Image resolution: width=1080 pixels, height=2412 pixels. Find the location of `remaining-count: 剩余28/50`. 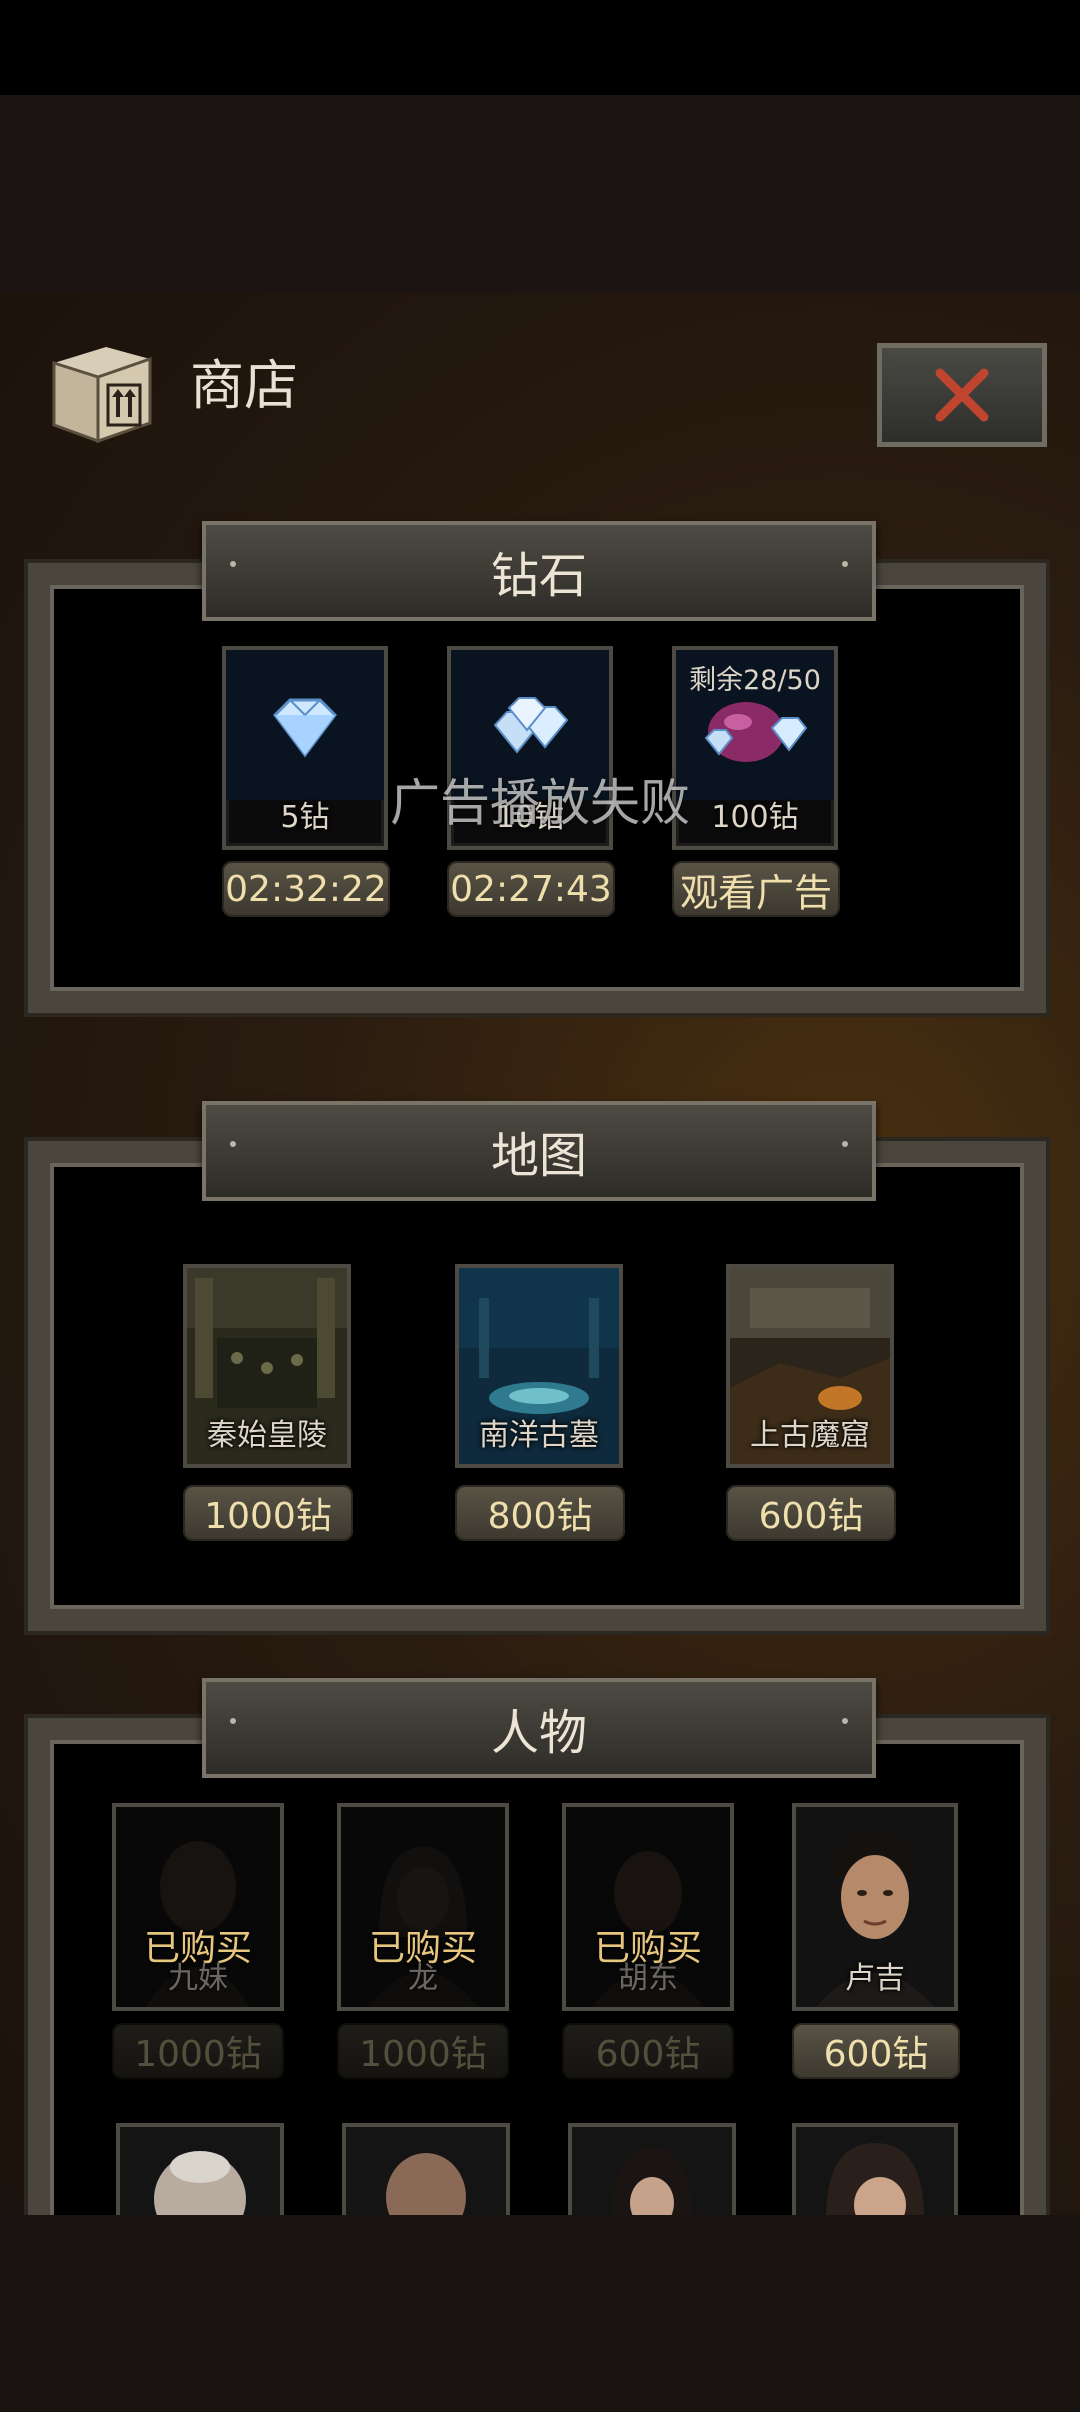

remaining-count: 剩余28/50 is located at coordinates (755, 680).